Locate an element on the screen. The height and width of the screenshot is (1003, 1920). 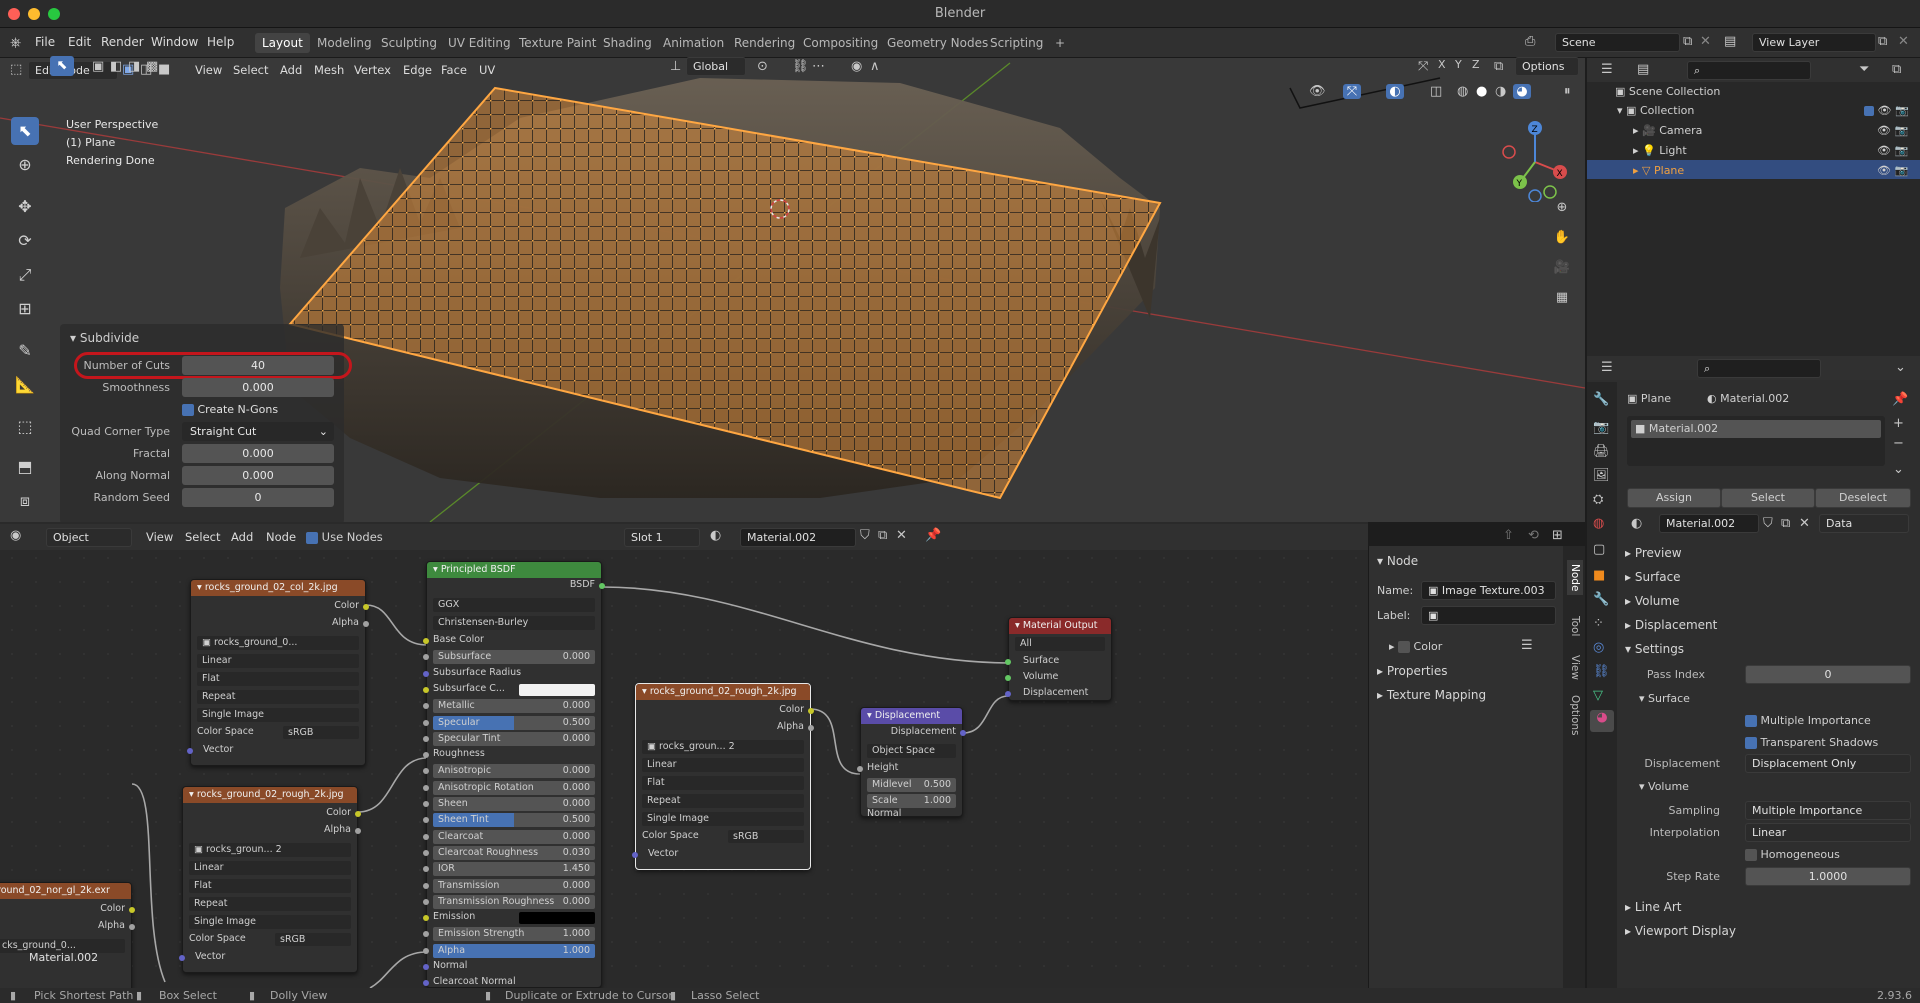
fractal-field: 0.000 is located at coordinates (258, 453).